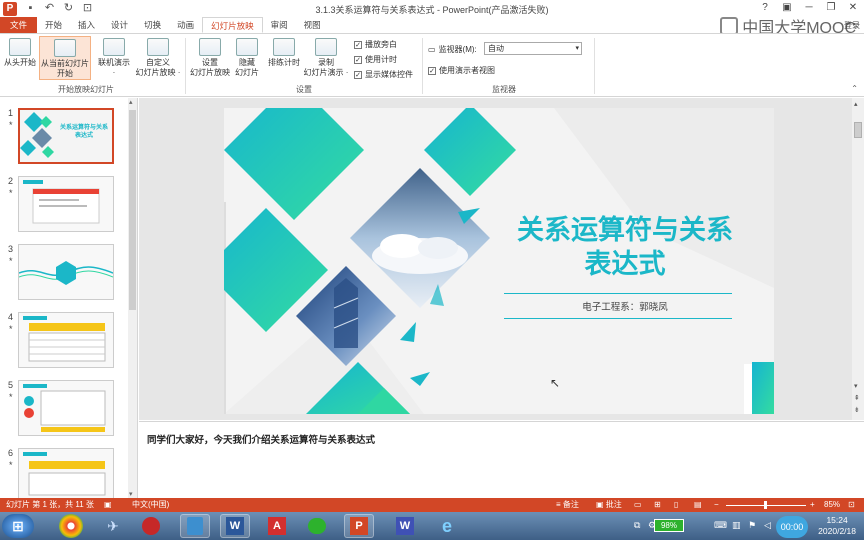 The width and height of the screenshot is (864, 540). I want to click on fit-to-window-icon: ⊡, so click(851, 505).